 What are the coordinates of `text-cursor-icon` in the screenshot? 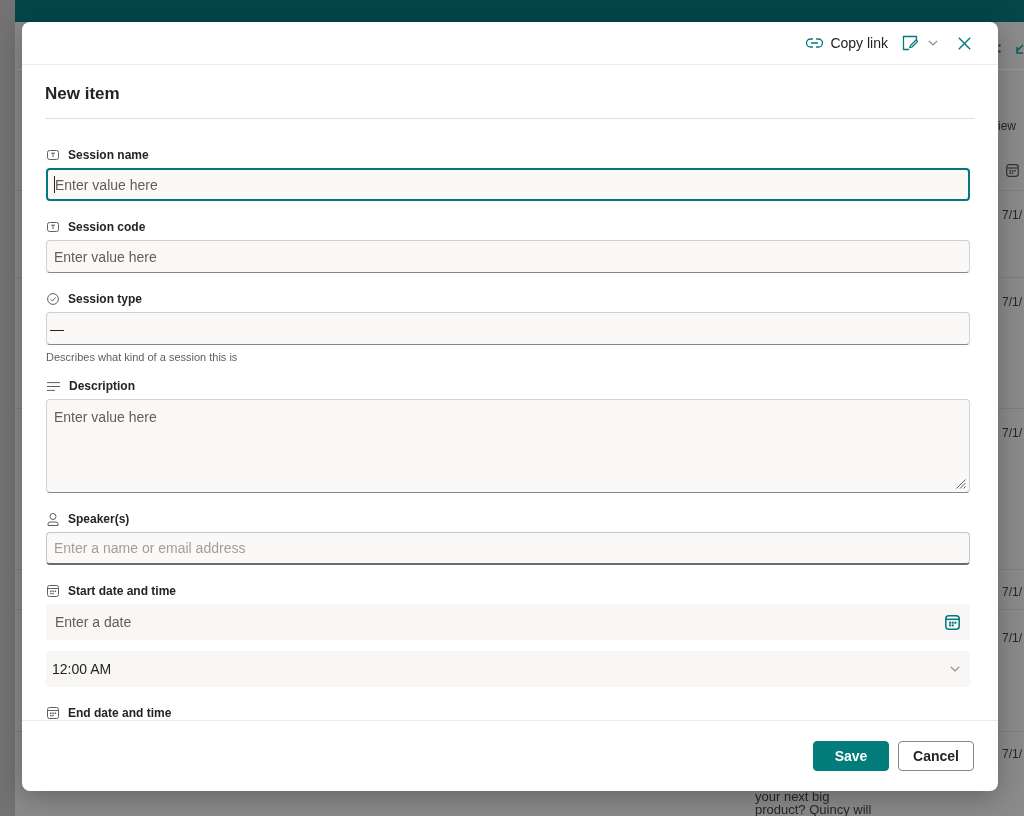 It's located at (54, 184).